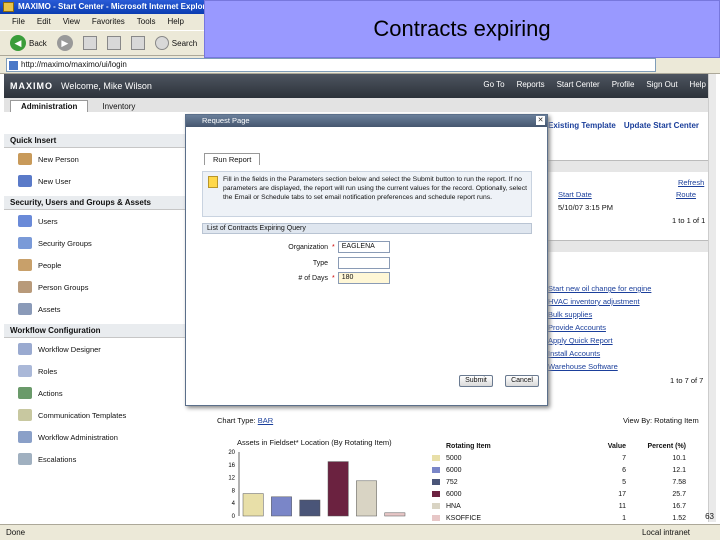  I want to click on workflow-admin-icon, so click(25, 437).